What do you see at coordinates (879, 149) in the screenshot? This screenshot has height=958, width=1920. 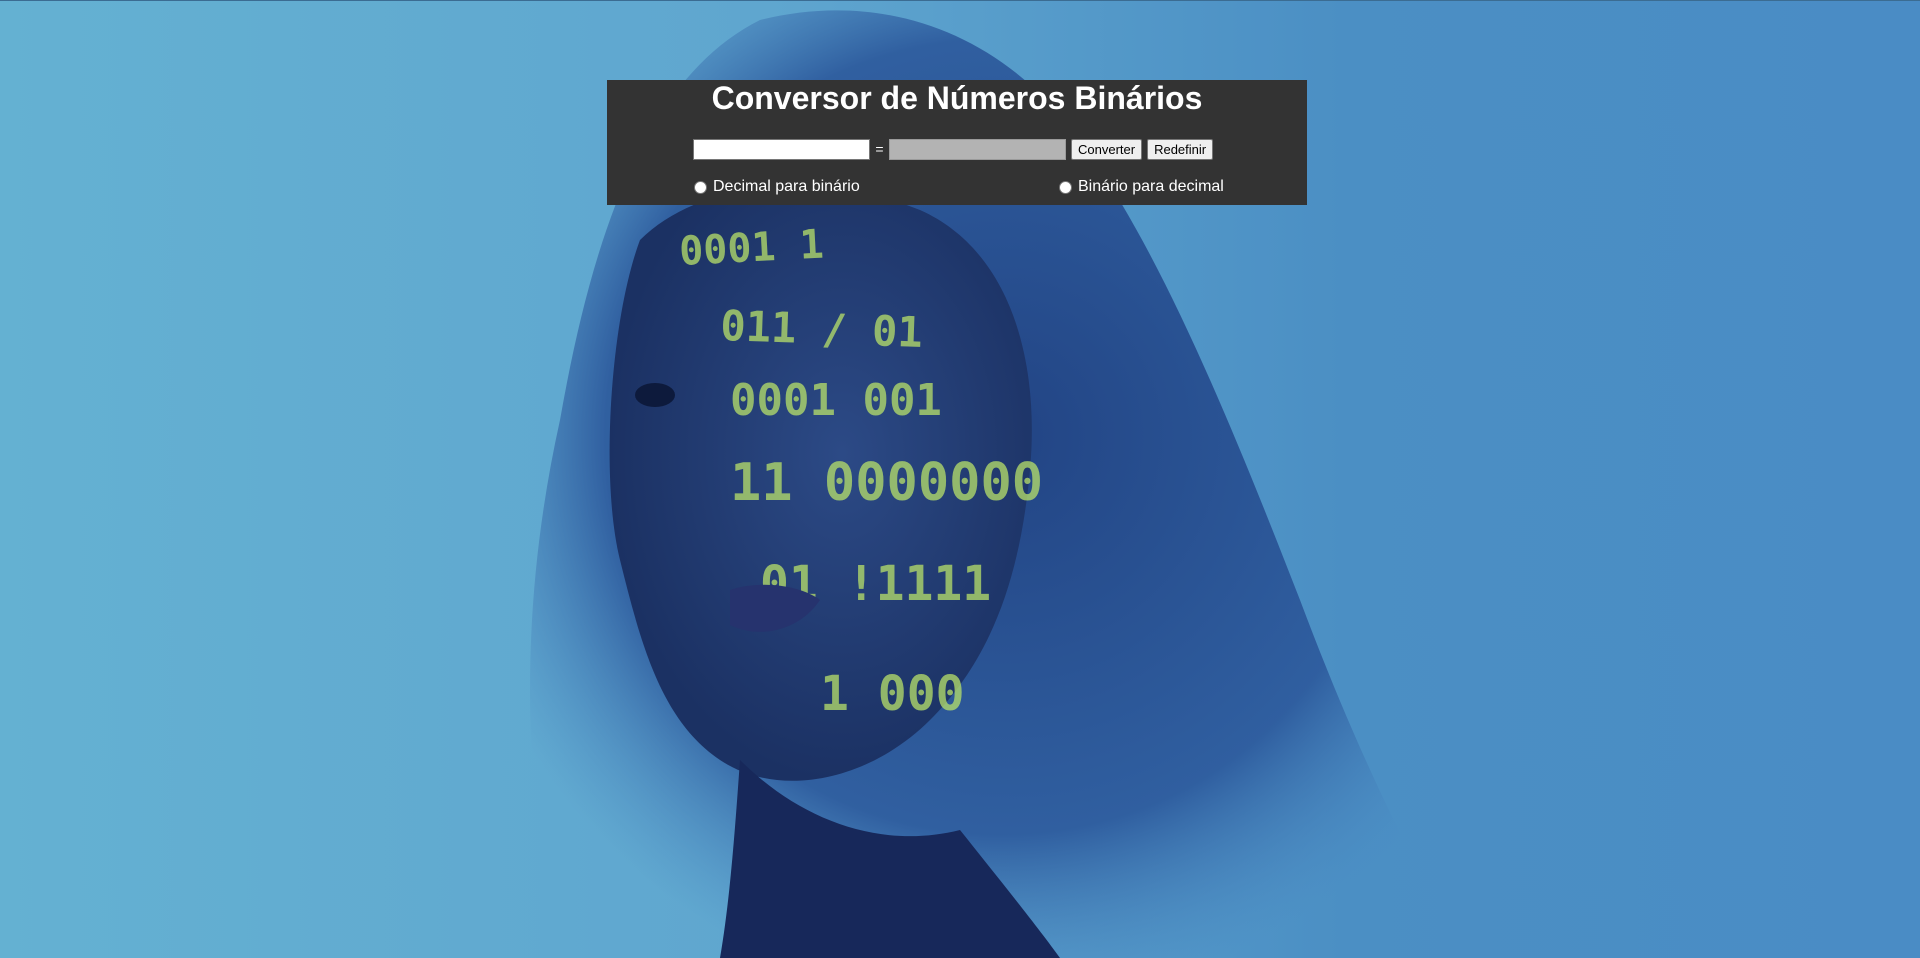 I see `equals-sign: =` at bounding box center [879, 149].